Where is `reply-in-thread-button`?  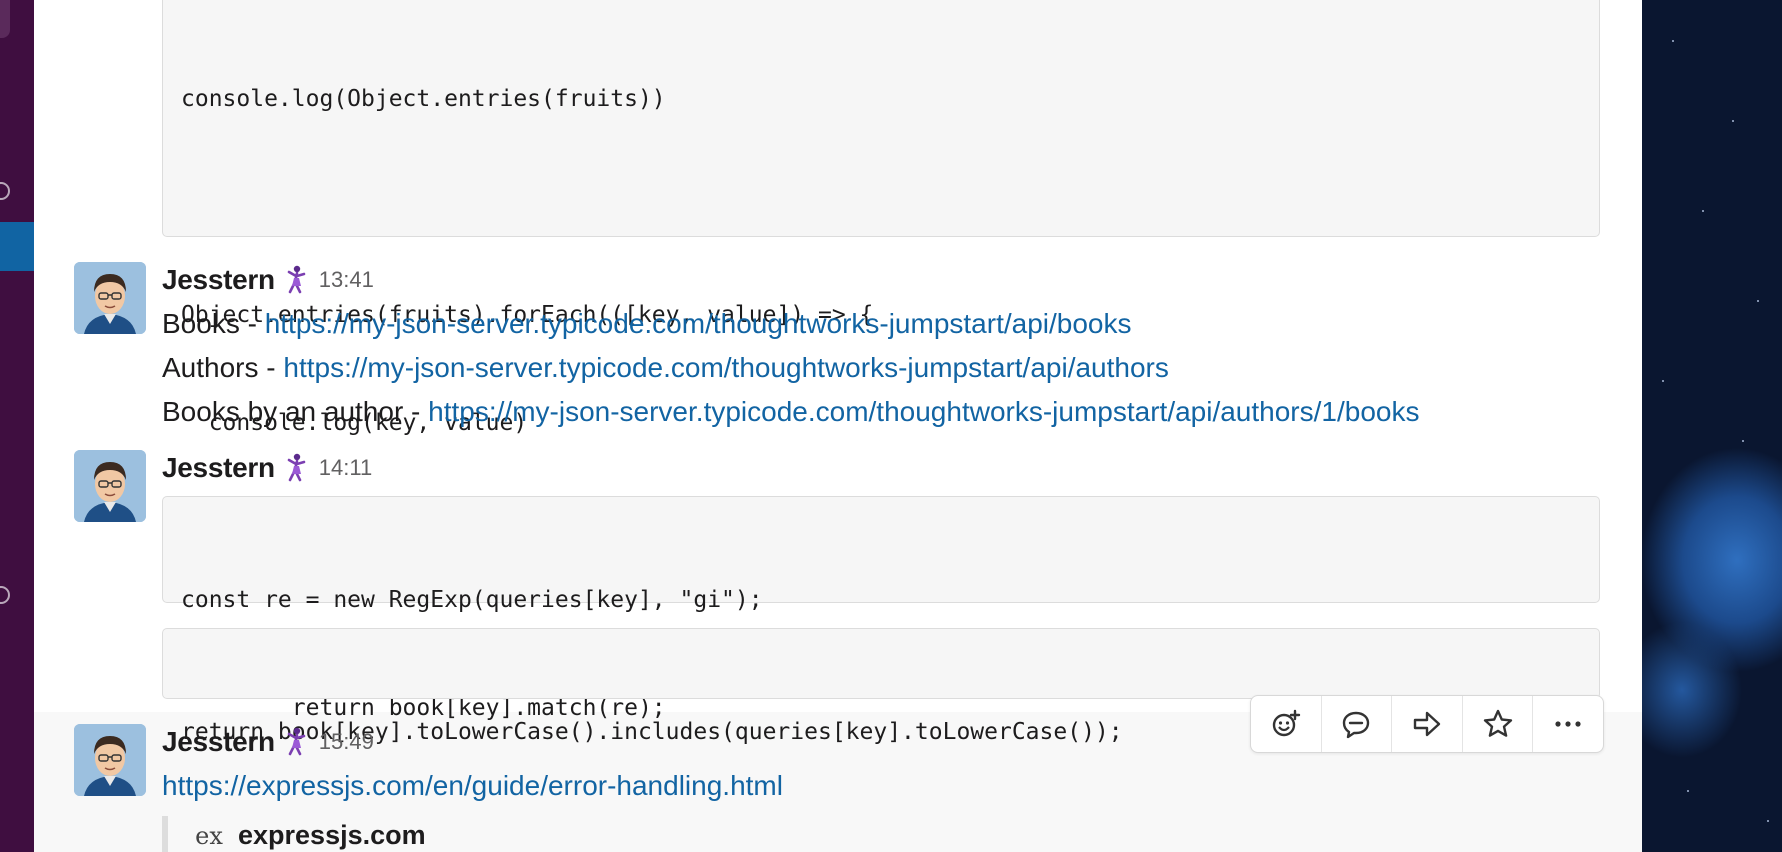 reply-in-thread-button is located at coordinates (1357, 724).